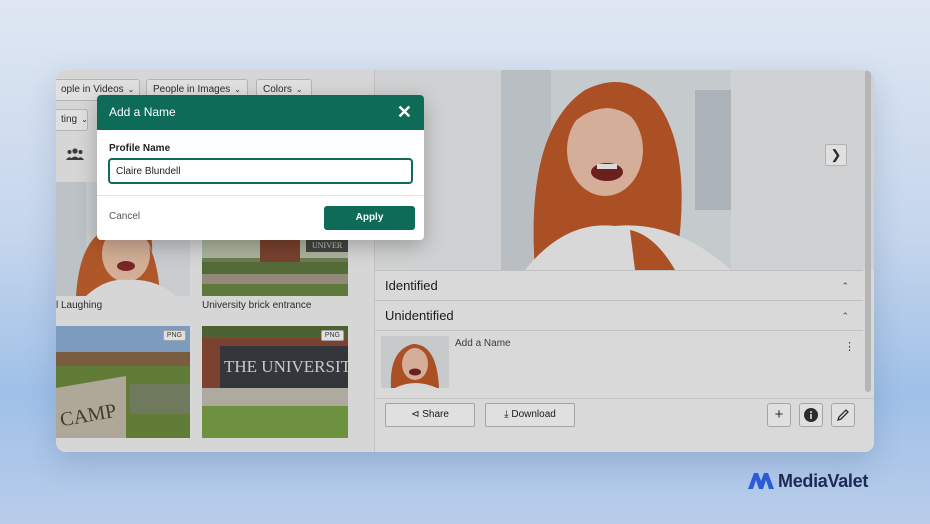 The width and height of the screenshot is (930, 524). Describe the element at coordinates (286, 366) in the screenshot. I see `svg-text: THE UNIVERSIT` at that location.